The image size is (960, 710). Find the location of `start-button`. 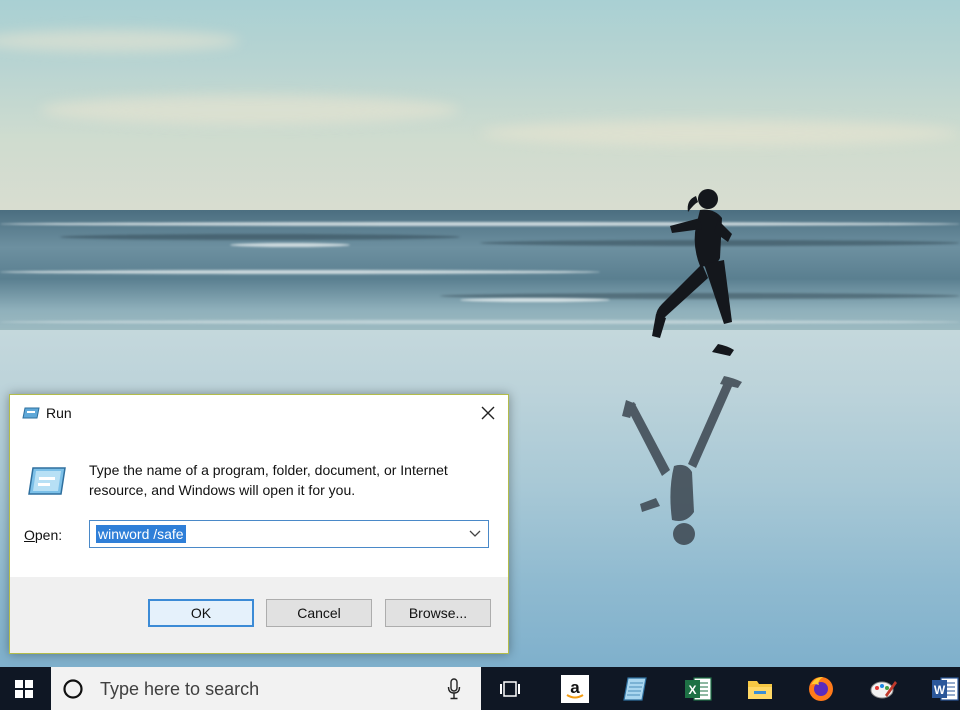

start-button is located at coordinates (24, 688).